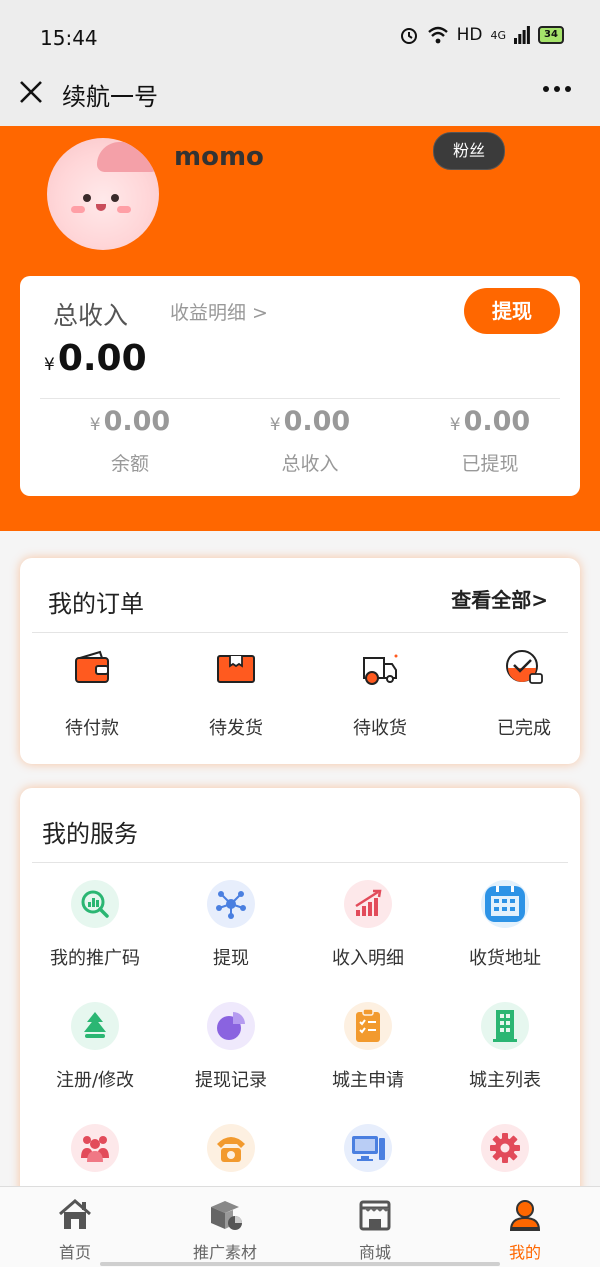 Image resolution: width=600 pixels, height=1267 pixels. Describe the element at coordinates (226, 1215) in the screenshot. I see `materials-icon` at that location.